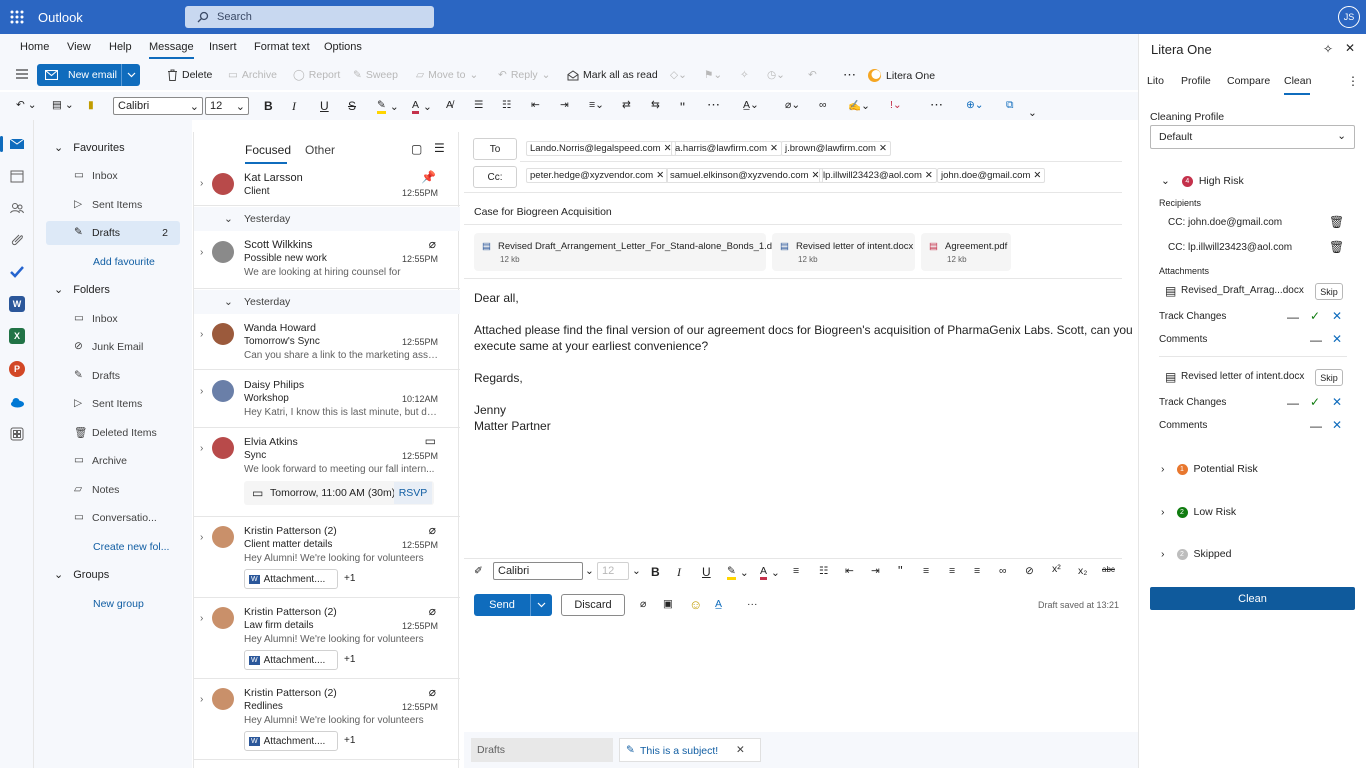 This screenshot has height=768, width=1366. What do you see at coordinates (1328, 49) in the screenshot?
I see `pin-icon: ✧` at bounding box center [1328, 49].